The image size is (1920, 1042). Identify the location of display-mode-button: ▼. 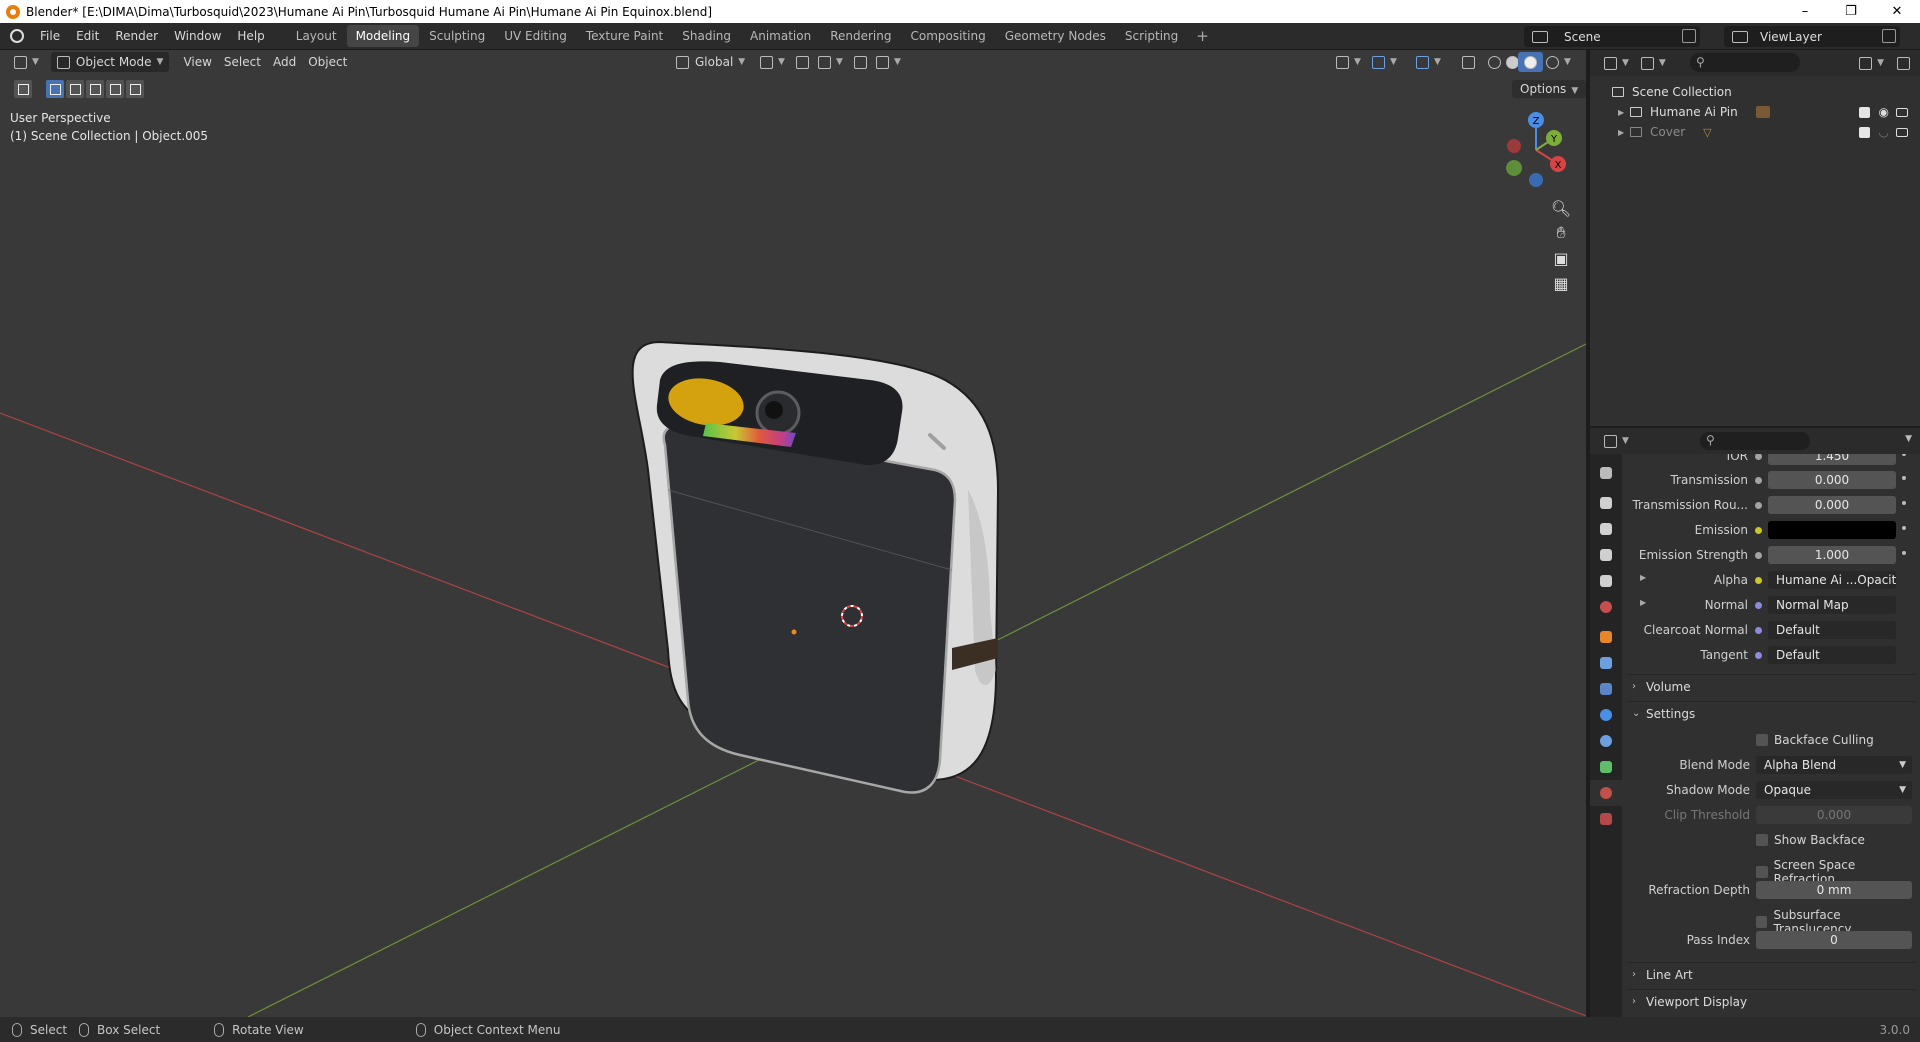
(1653, 63).